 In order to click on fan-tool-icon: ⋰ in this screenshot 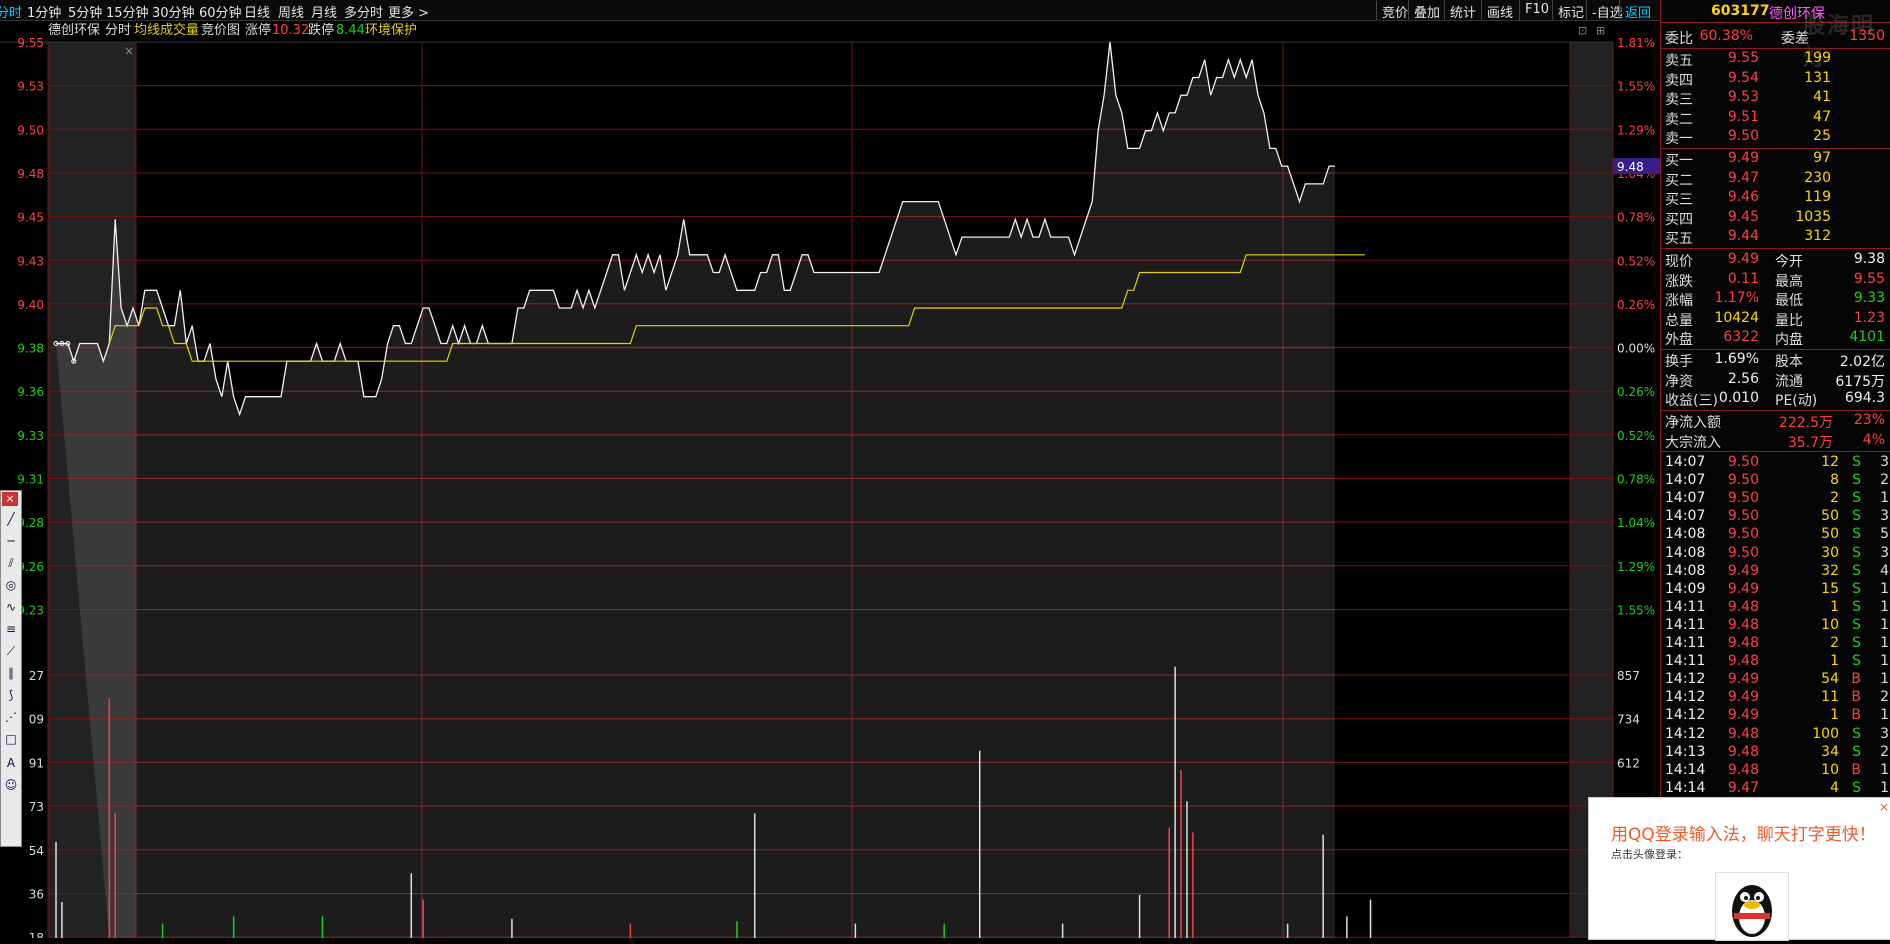, I will do `click(11, 717)`.